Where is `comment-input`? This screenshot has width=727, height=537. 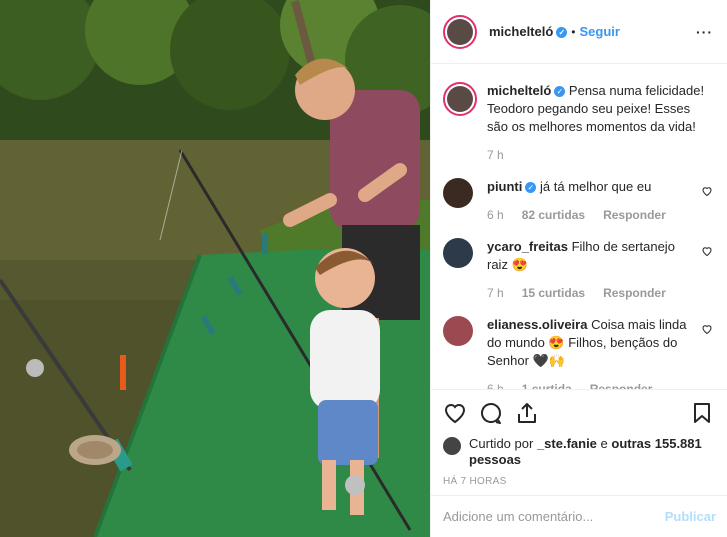 comment-input is located at coordinates (554, 516).